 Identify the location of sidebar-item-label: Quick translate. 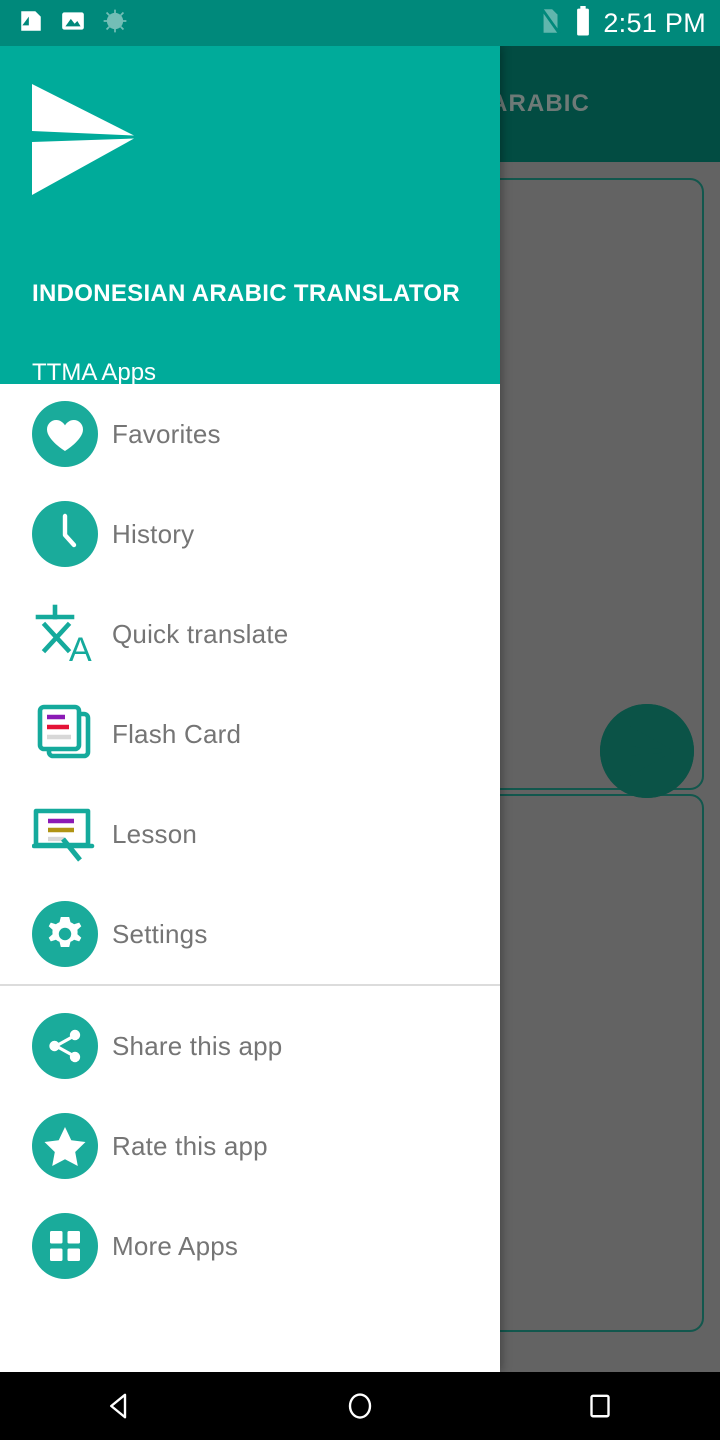
(200, 633).